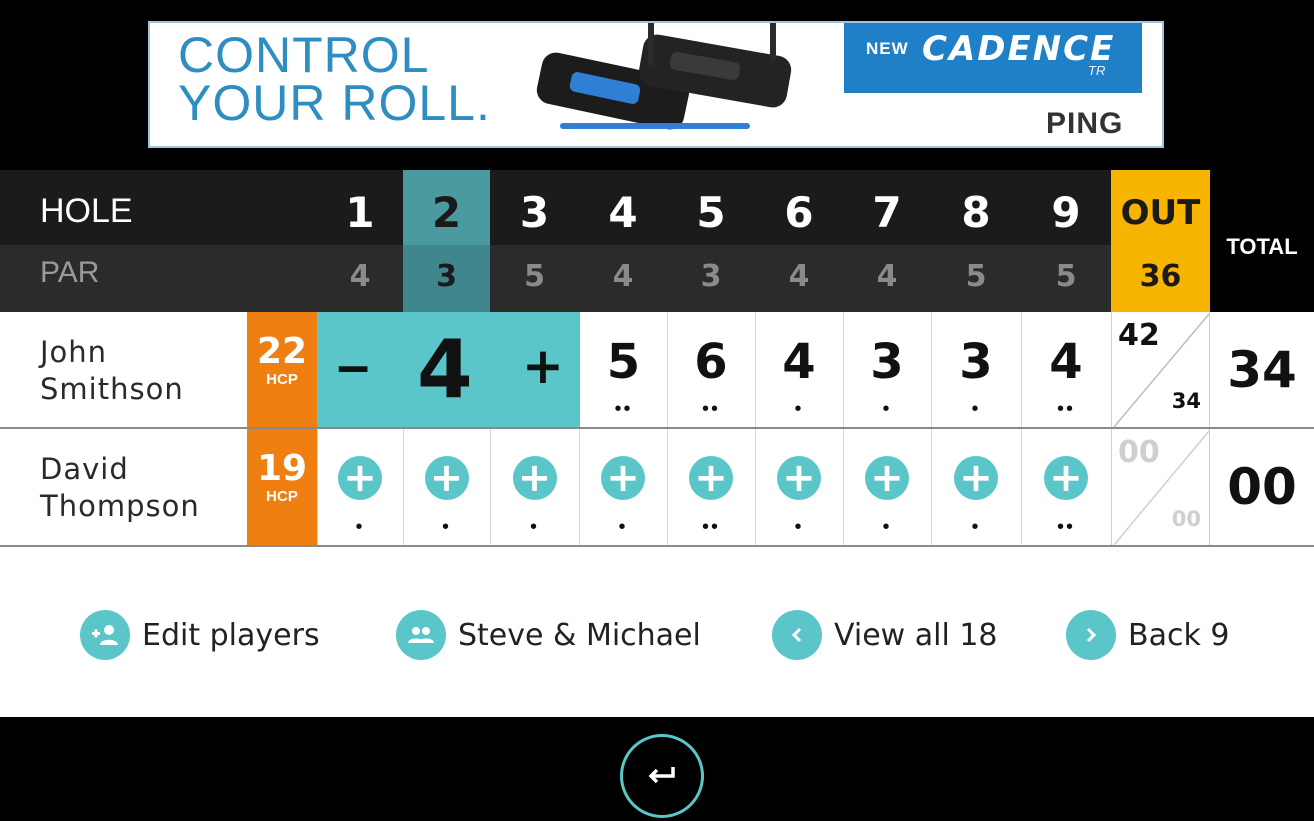  What do you see at coordinates (421, 635) in the screenshot?
I see `group-icon` at bounding box center [421, 635].